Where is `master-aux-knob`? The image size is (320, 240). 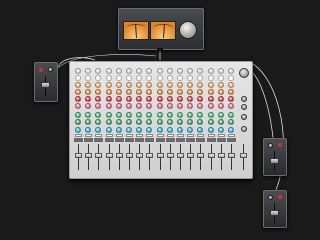 master-aux-knob is located at coordinates (244, 99).